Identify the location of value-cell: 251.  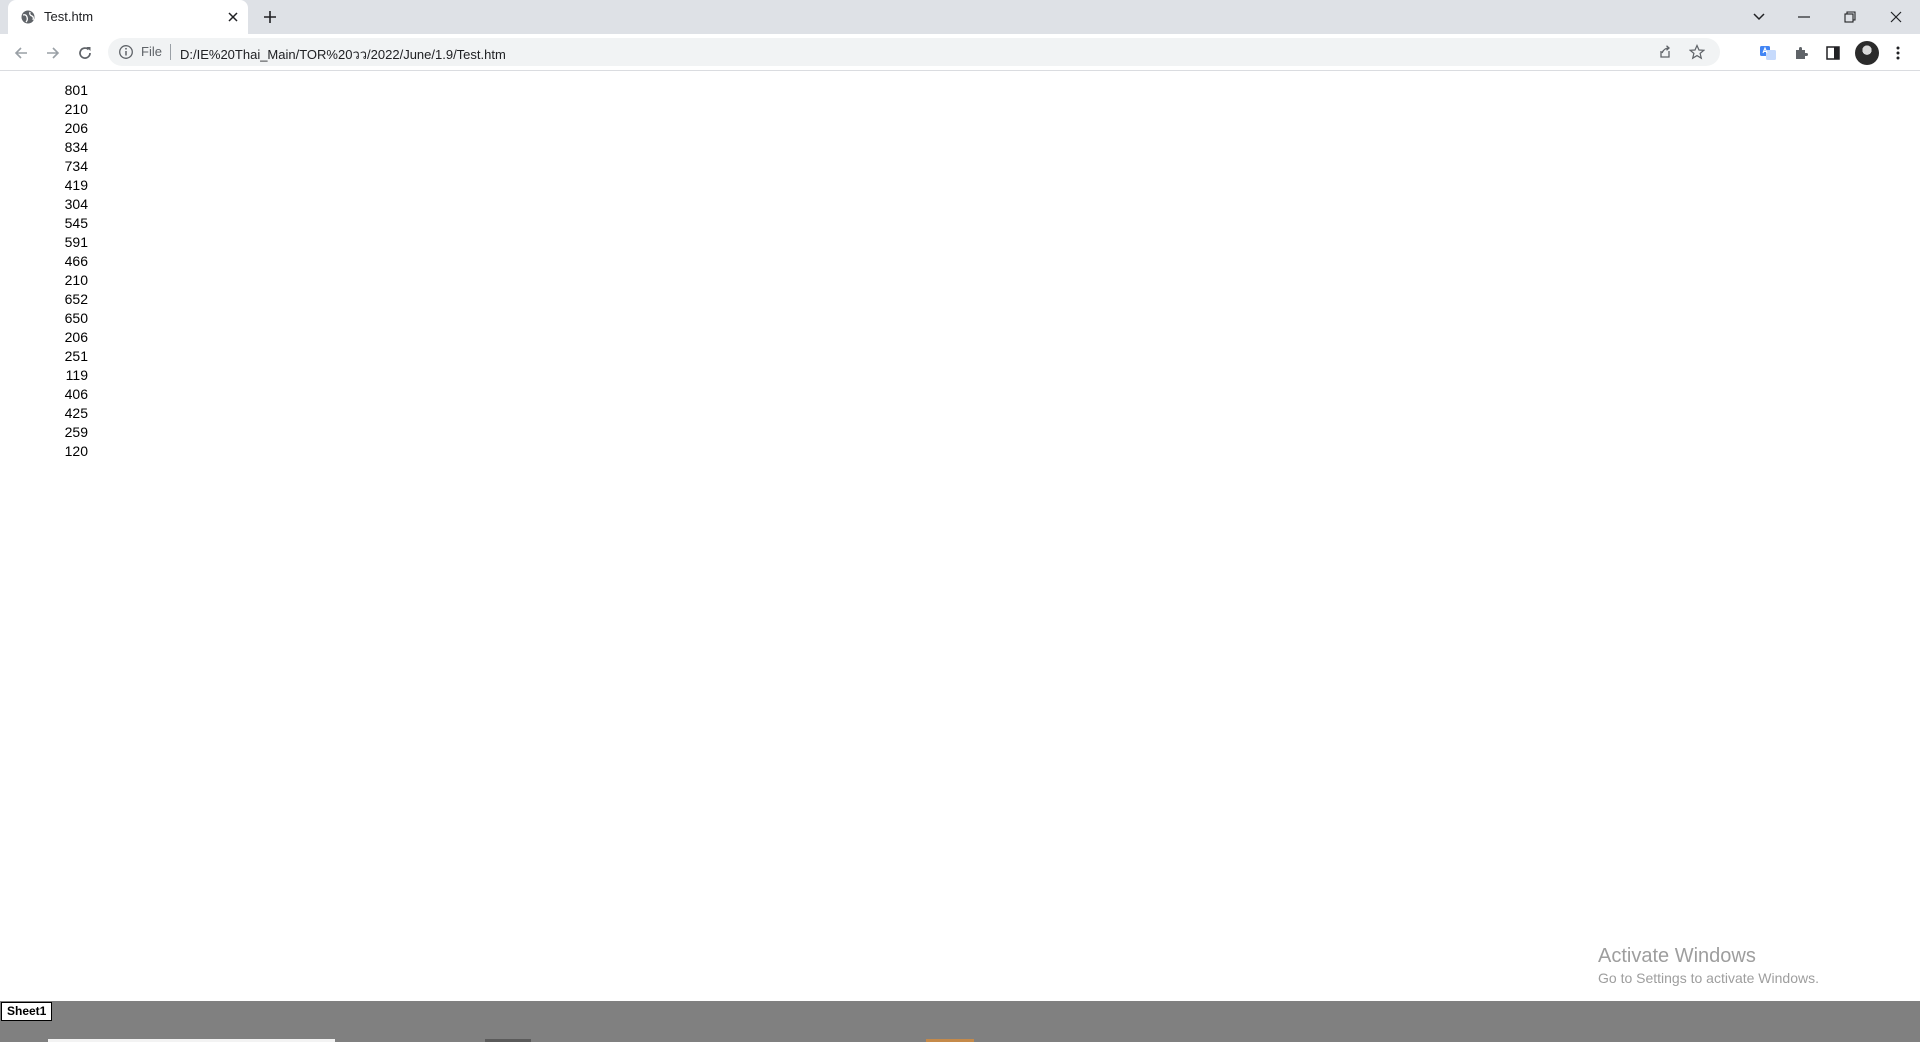
(76, 356).